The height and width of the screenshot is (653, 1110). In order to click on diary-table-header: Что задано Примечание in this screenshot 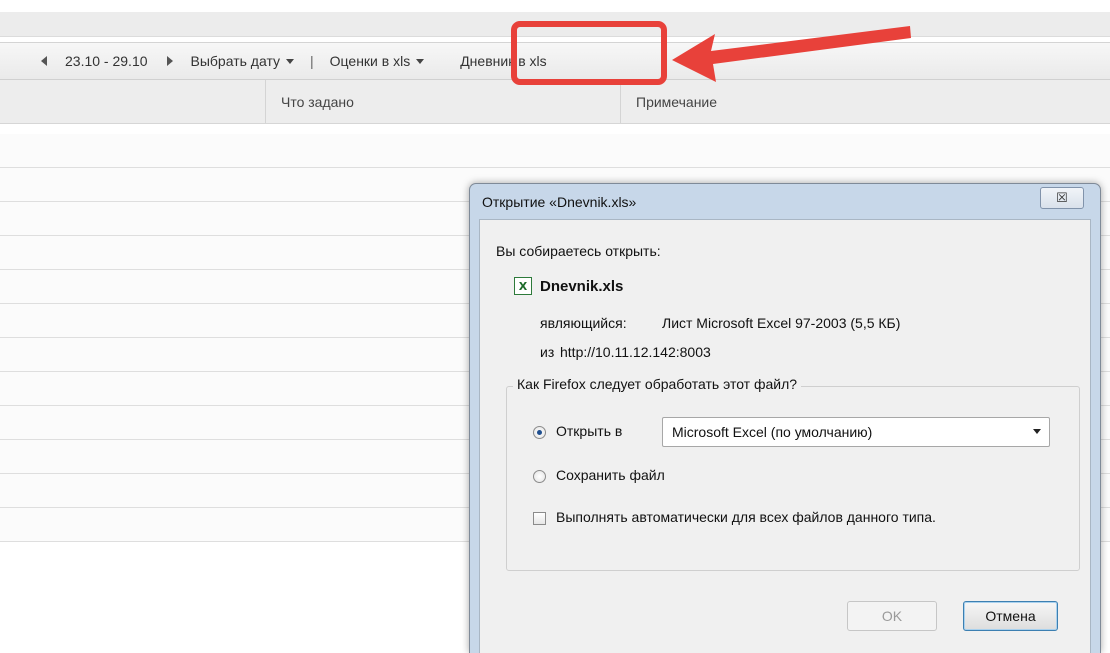, I will do `click(555, 102)`.